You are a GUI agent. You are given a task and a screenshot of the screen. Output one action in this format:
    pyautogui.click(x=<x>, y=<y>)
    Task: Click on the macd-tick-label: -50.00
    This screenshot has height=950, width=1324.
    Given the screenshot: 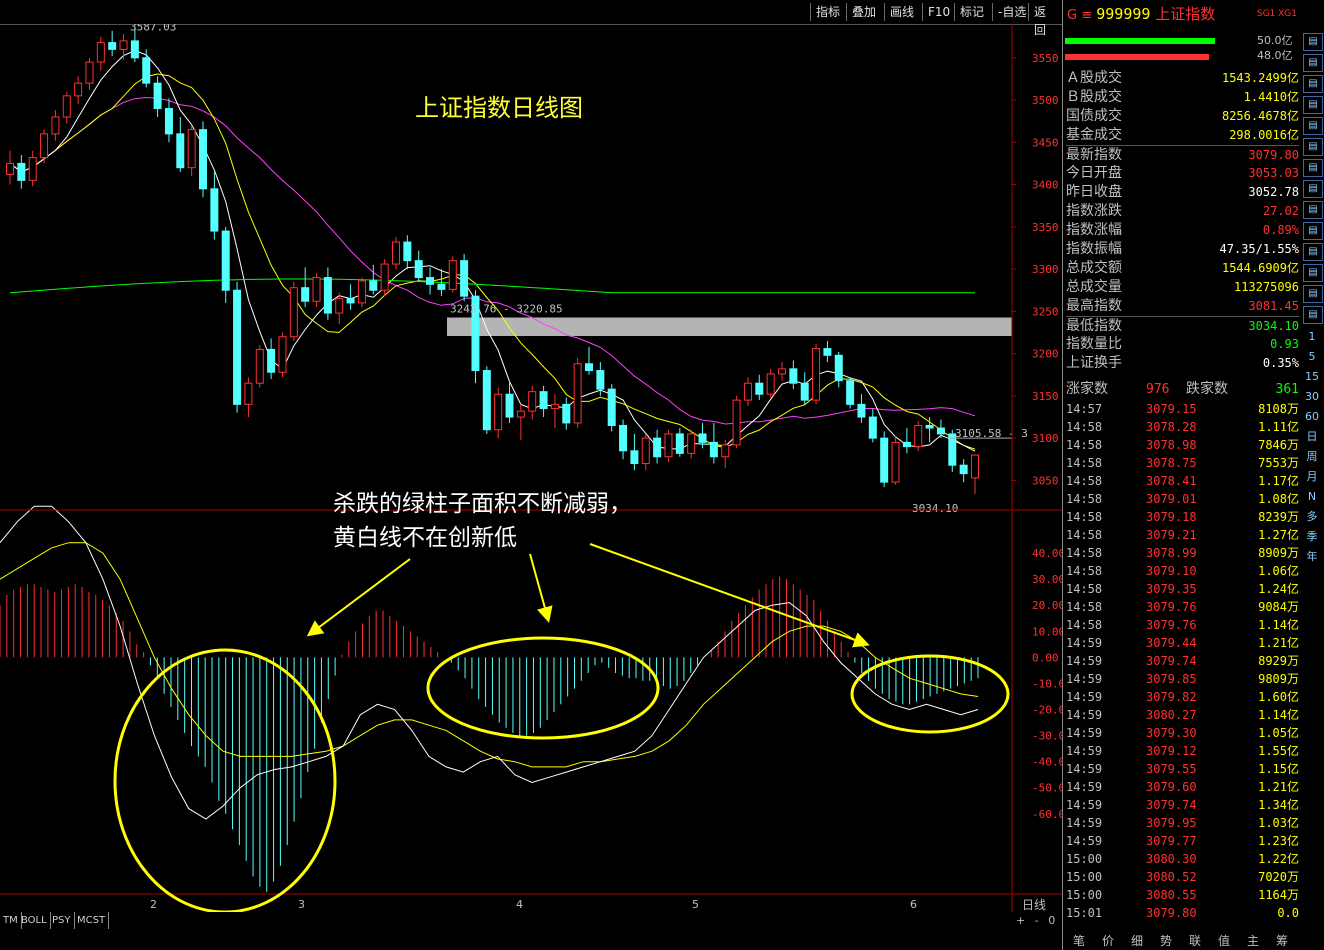 What is the action you would take?
    pyautogui.click(x=1047, y=788)
    